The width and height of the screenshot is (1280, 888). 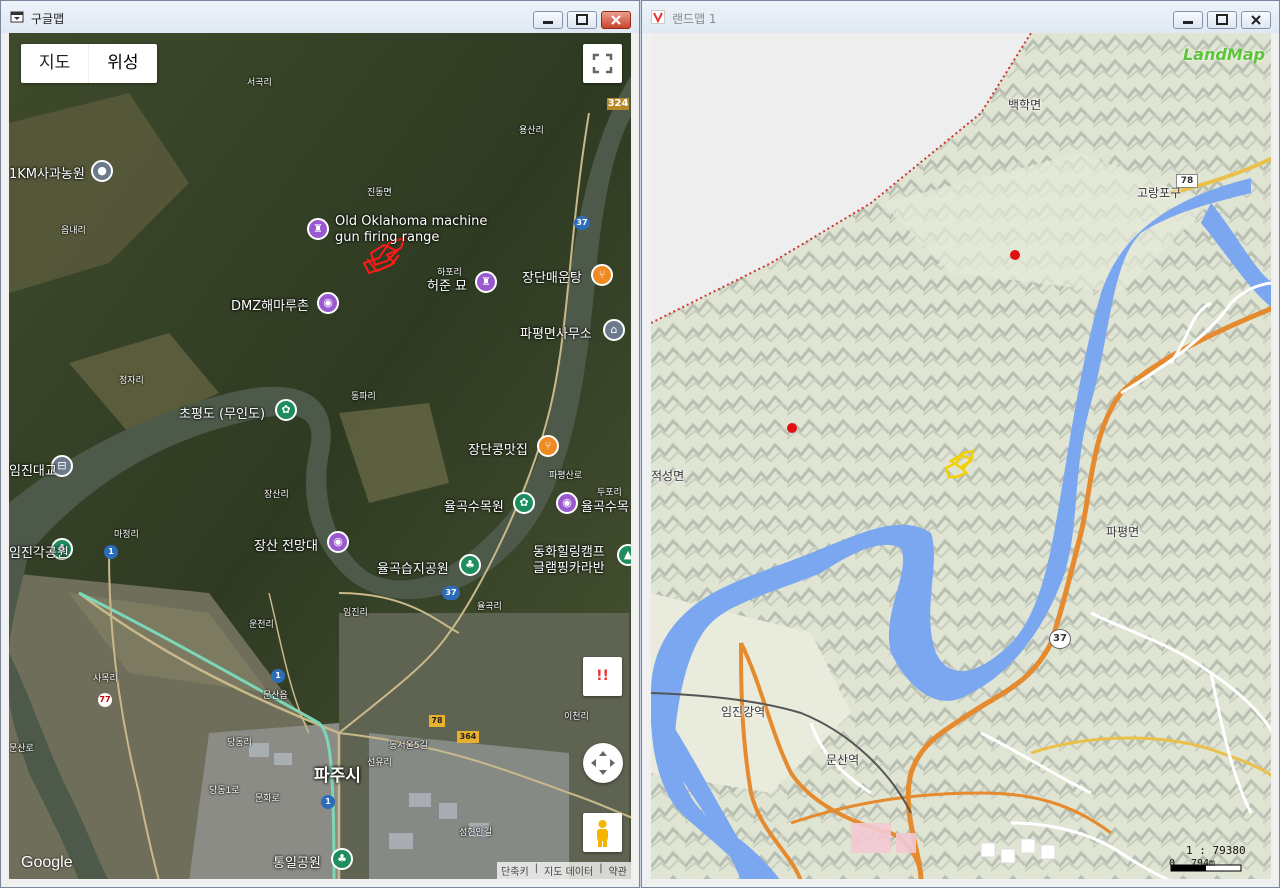 I want to click on place-label: 율곡리, so click(x=489, y=607).